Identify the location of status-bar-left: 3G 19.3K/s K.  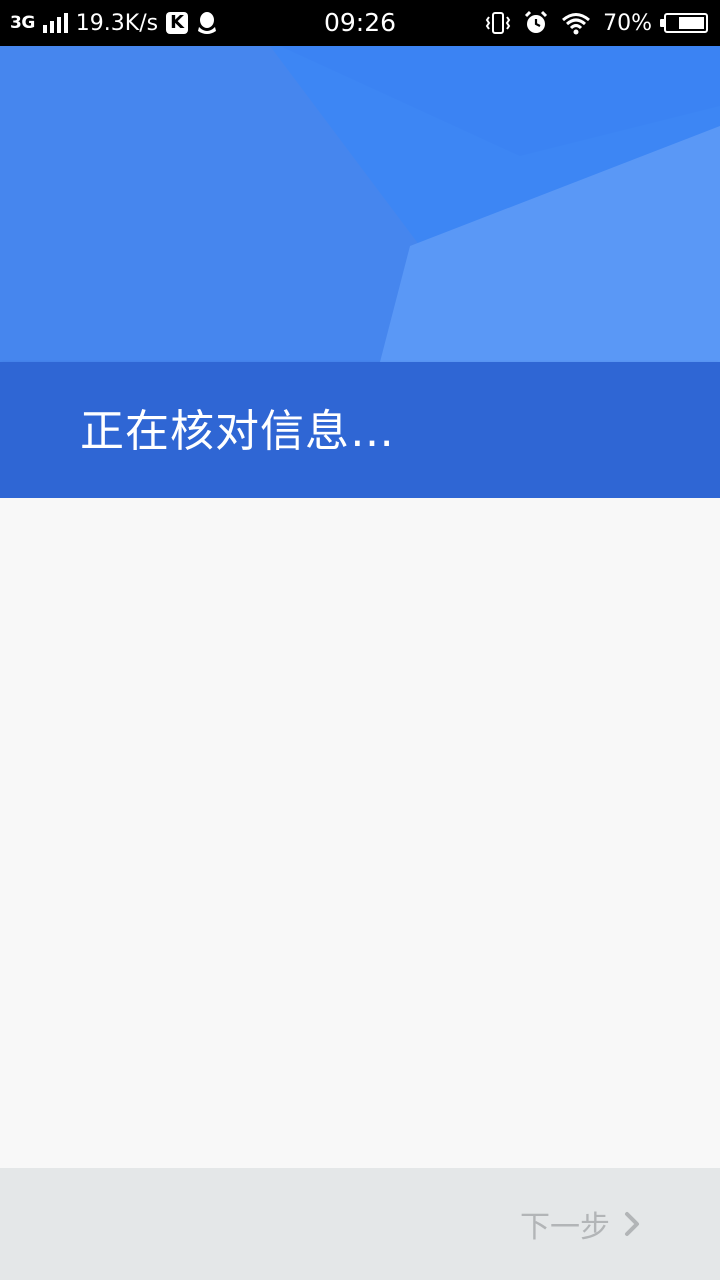
(114, 23).